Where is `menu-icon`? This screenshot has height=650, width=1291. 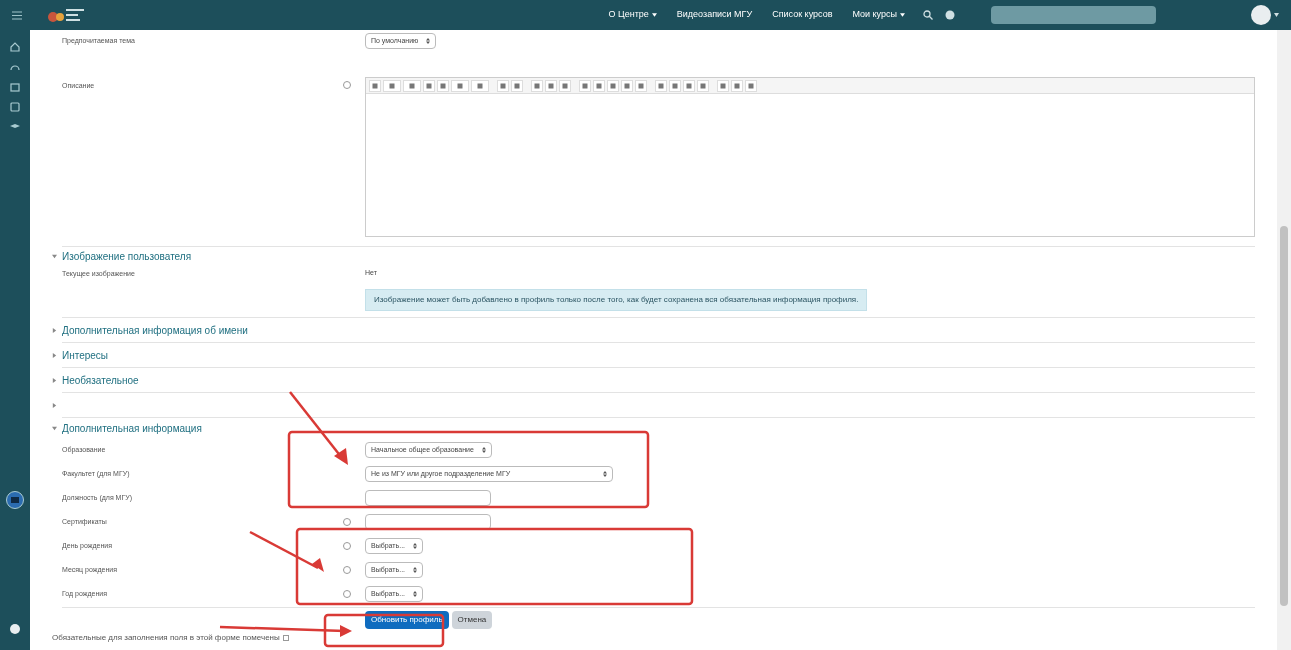 menu-icon is located at coordinates (17, 15).